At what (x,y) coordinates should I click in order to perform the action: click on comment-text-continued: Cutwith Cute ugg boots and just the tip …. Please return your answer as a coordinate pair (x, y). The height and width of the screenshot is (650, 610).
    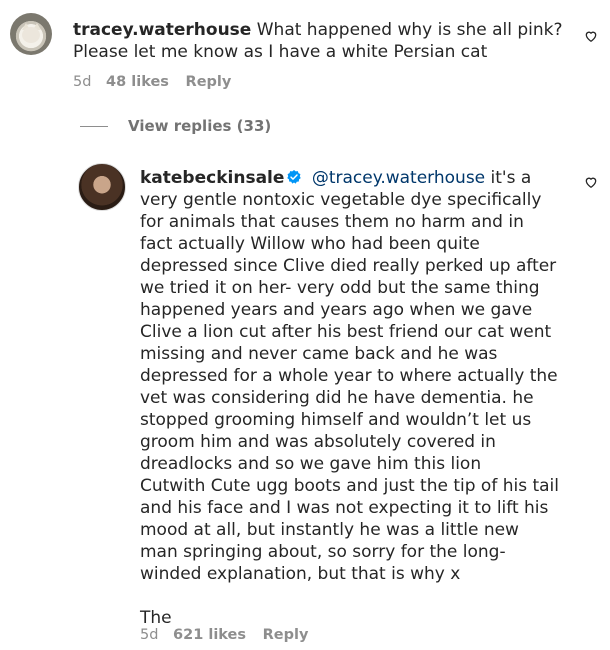
    Looking at the image, I should click on (350, 530).